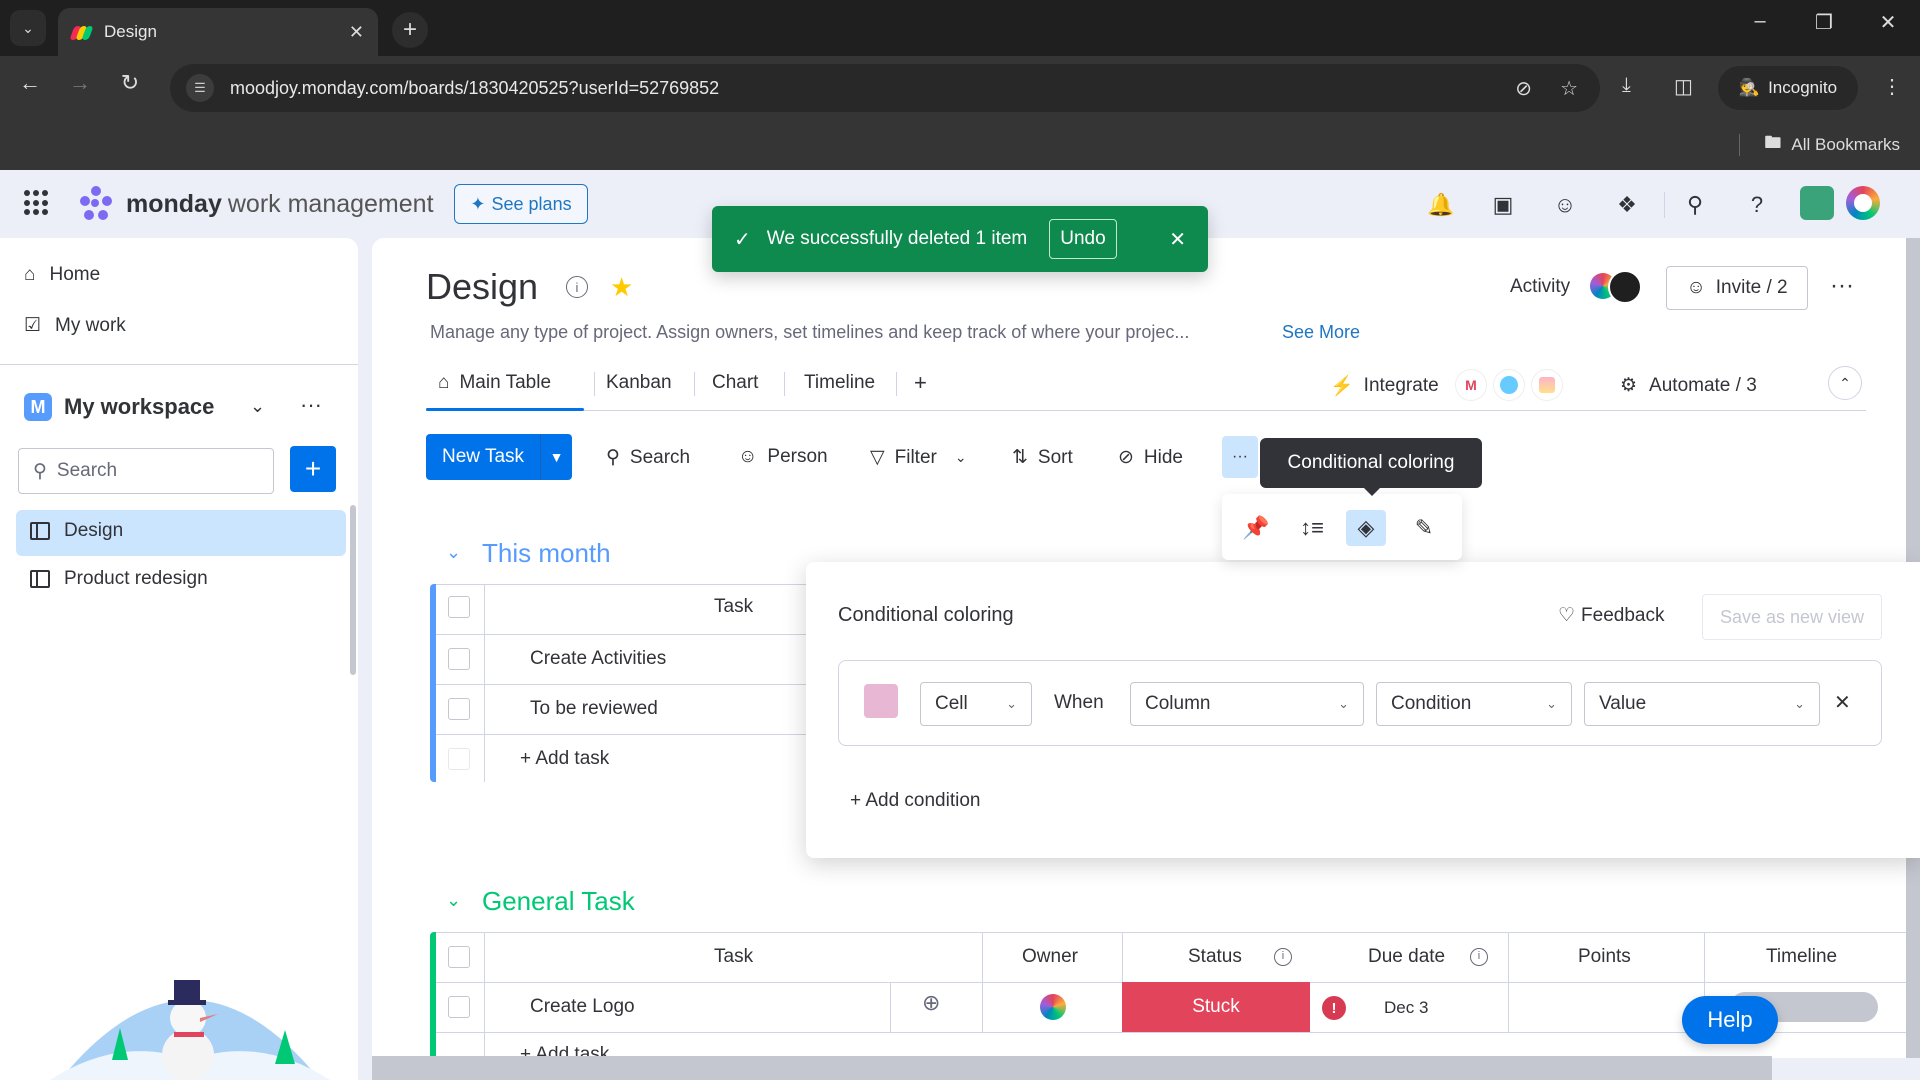 The height and width of the screenshot is (1080, 1920). I want to click on filter-tool: ▽ Filter ⌄, so click(918, 457).